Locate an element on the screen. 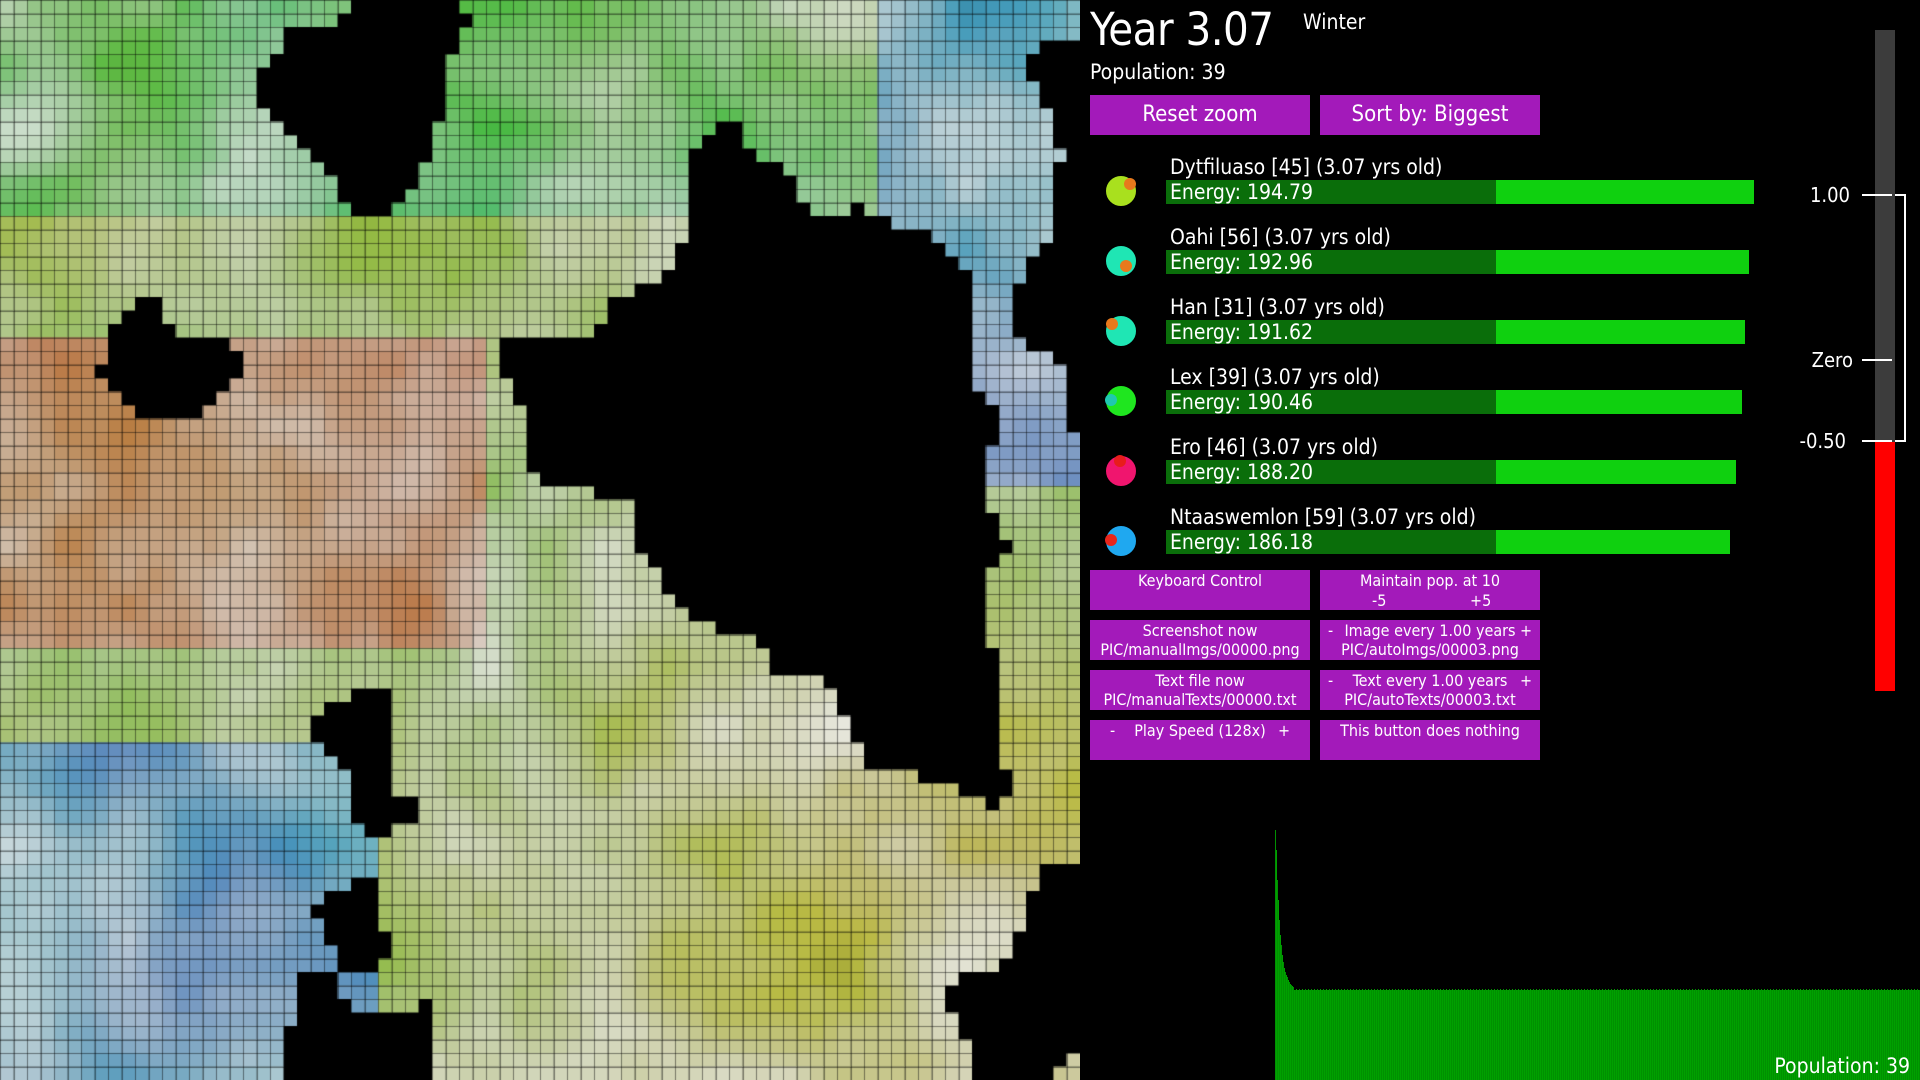 This screenshot has width=1920, height=1080. maintain-pop-decrease: -5 is located at coordinates (1379, 600).